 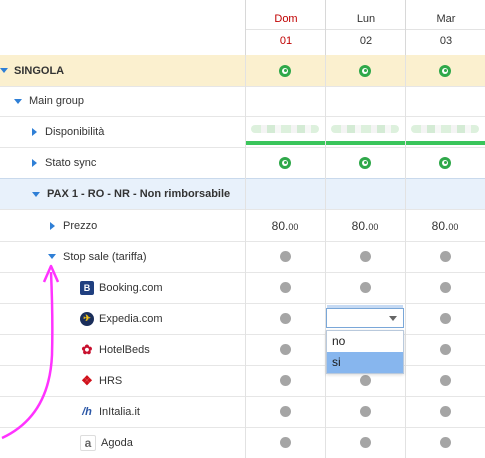 What do you see at coordinates (242, 71) in the screenshot?
I see `room-row-singola: SINGOLA` at bounding box center [242, 71].